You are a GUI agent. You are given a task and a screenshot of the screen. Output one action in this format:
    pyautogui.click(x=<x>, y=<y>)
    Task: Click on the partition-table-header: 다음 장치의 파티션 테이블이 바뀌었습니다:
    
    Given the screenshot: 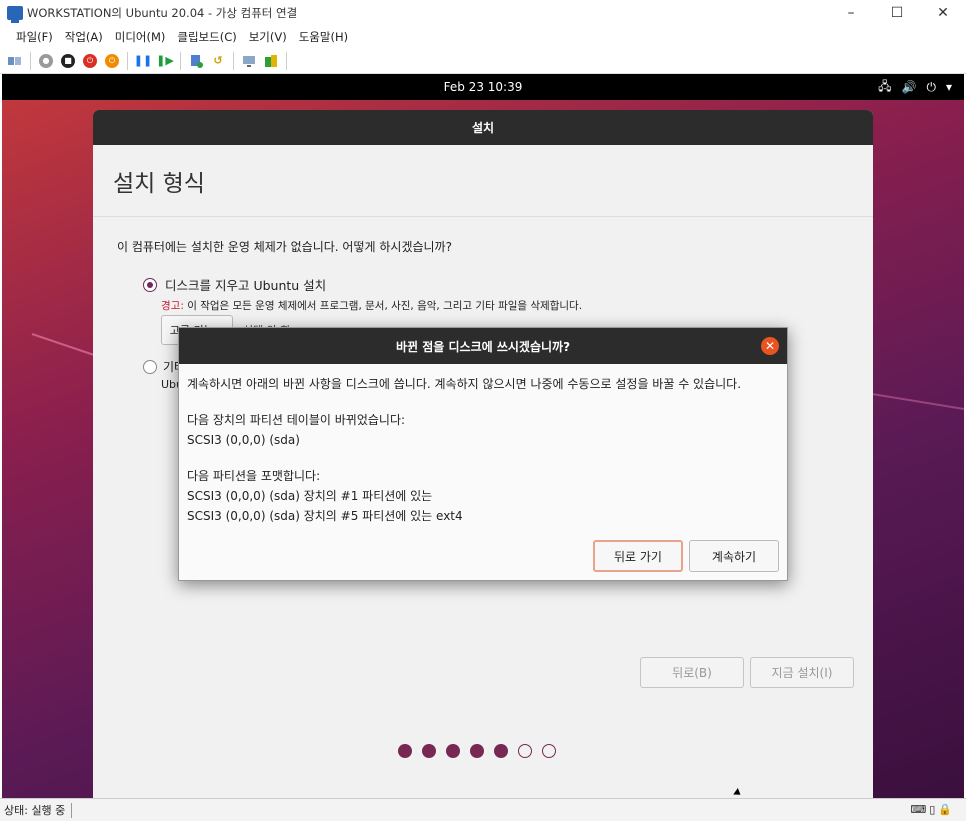 What is the action you would take?
    pyautogui.click(x=296, y=420)
    